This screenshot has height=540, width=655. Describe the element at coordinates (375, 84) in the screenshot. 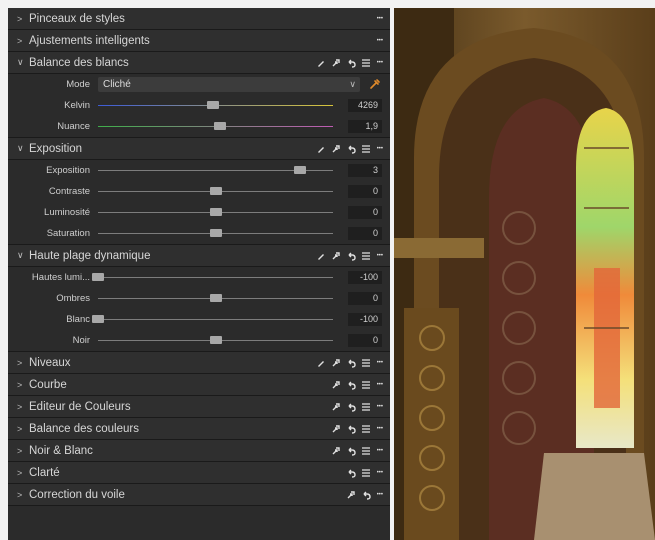

I see `eyedropper-icon` at that location.